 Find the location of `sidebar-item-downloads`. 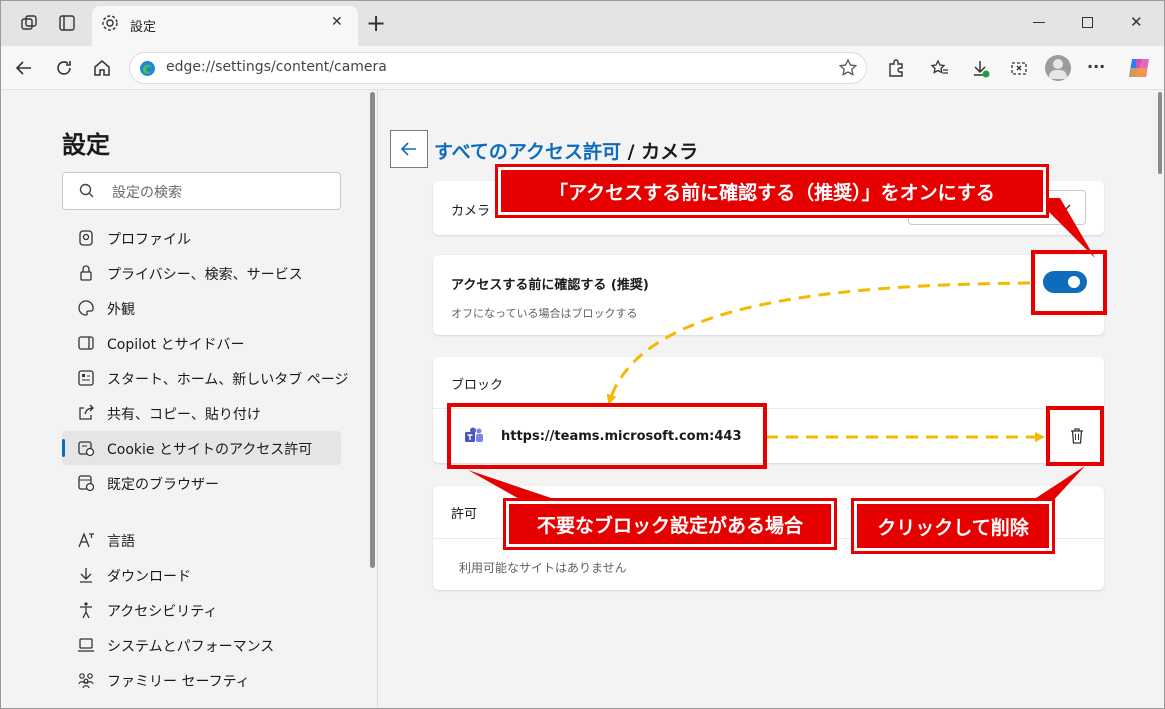

sidebar-item-downloads is located at coordinates (201, 575).